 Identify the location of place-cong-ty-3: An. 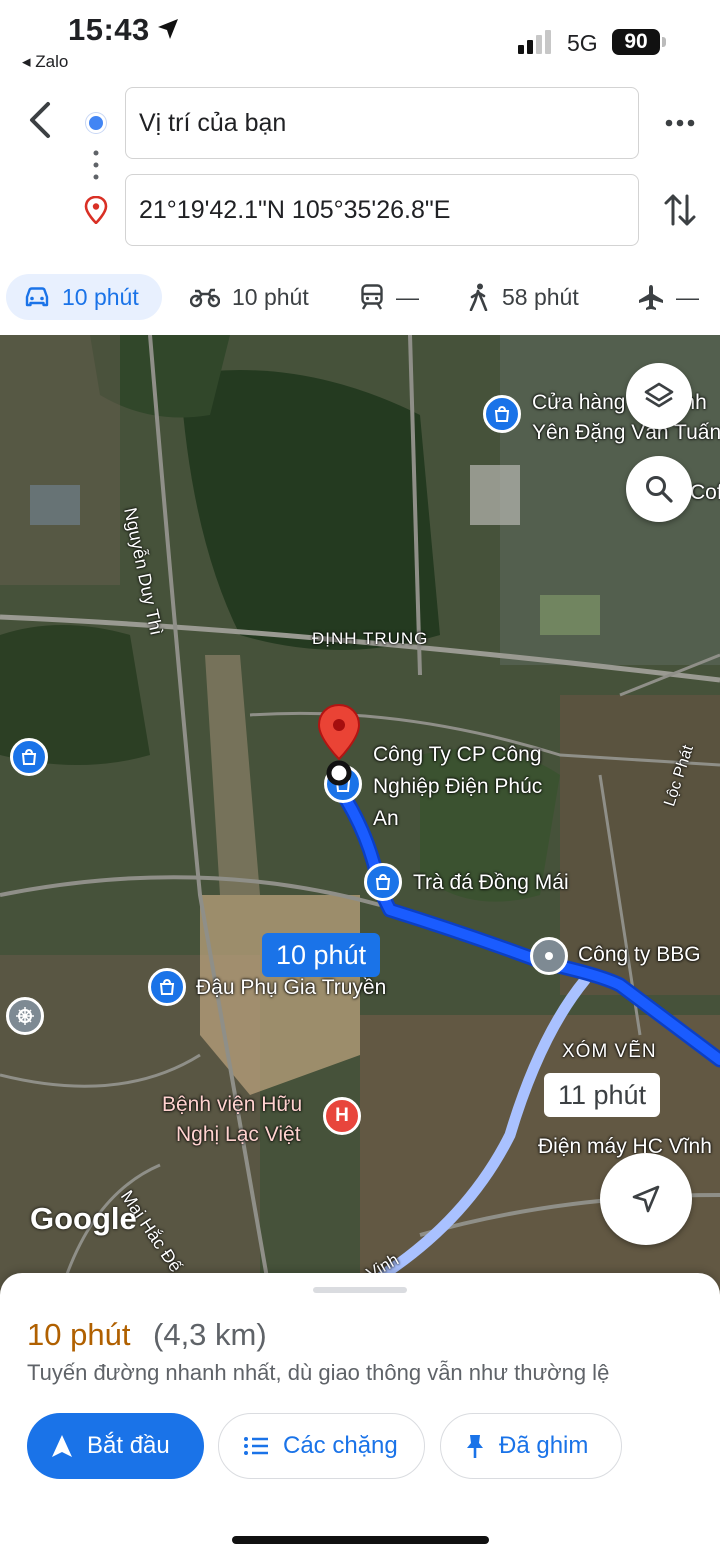
(386, 819).